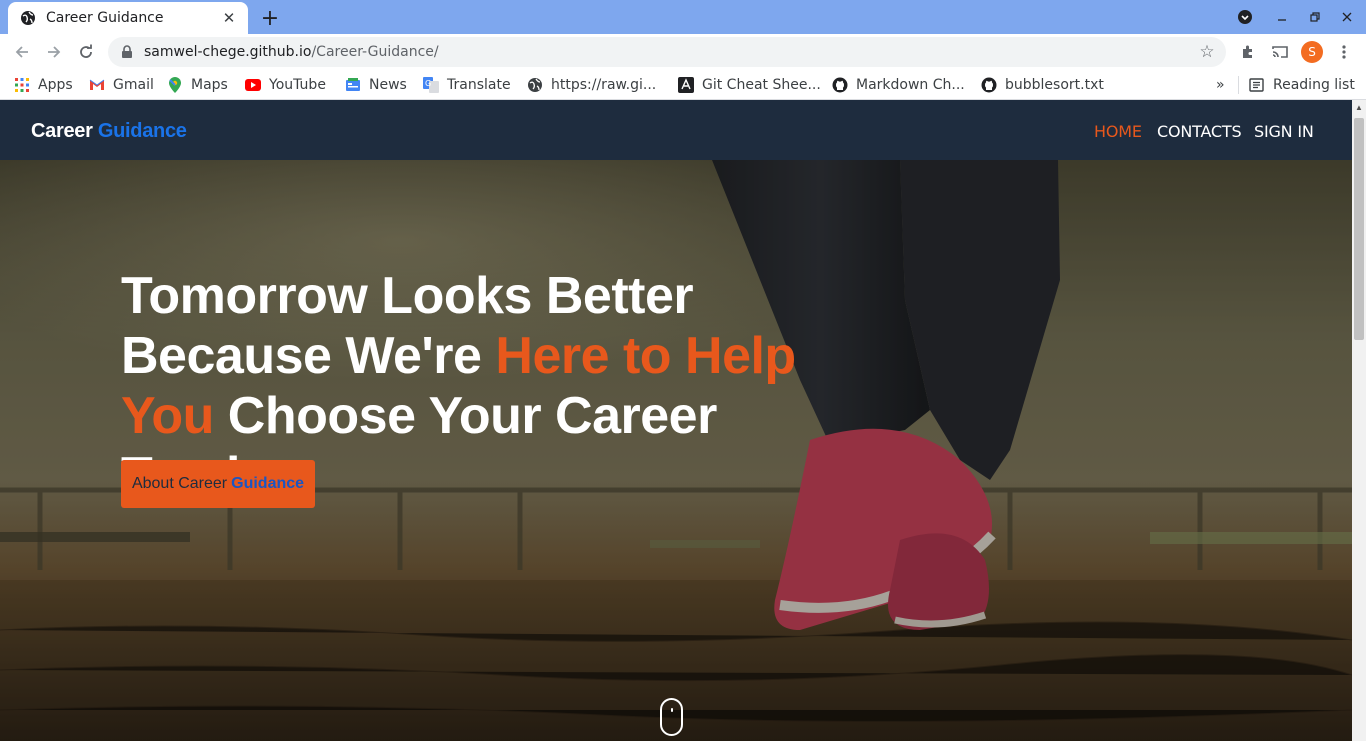 This screenshot has width=1366, height=741. What do you see at coordinates (253, 85) in the screenshot?
I see `youtube-icon` at bounding box center [253, 85].